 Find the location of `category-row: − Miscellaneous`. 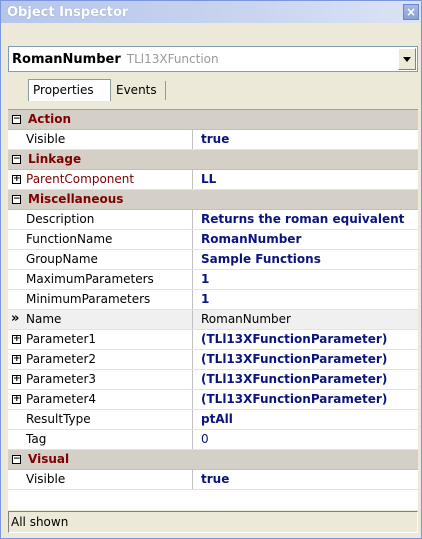

category-row: − Miscellaneous is located at coordinates (213, 200).